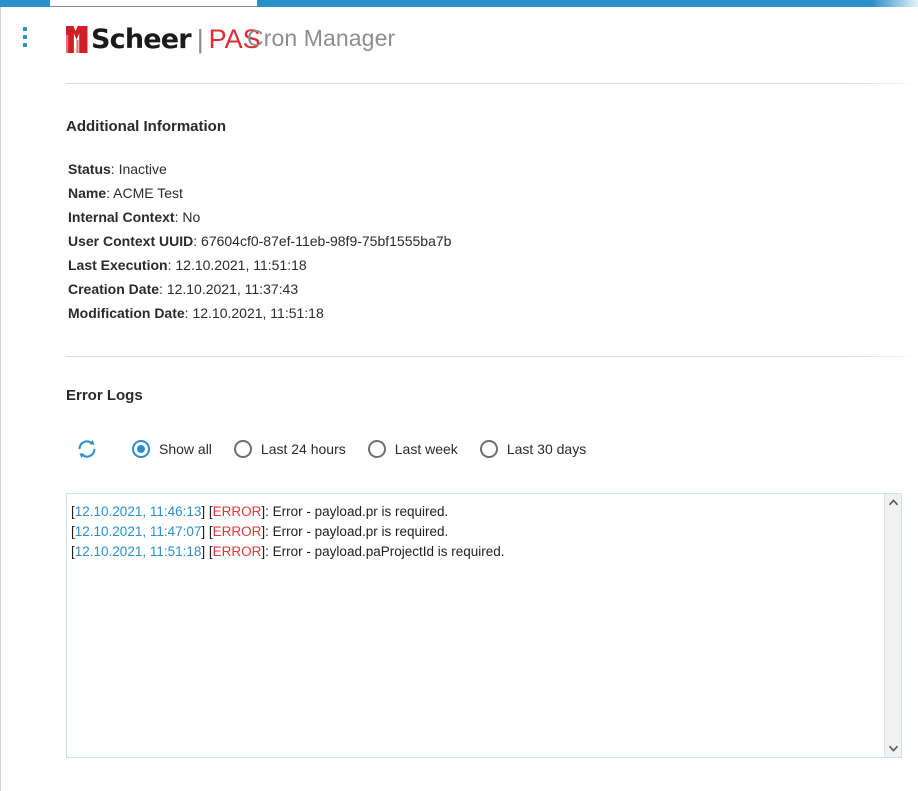  Describe the element at coordinates (546, 449) in the screenshot. I see `filter-label: Last 30 days` at that location.